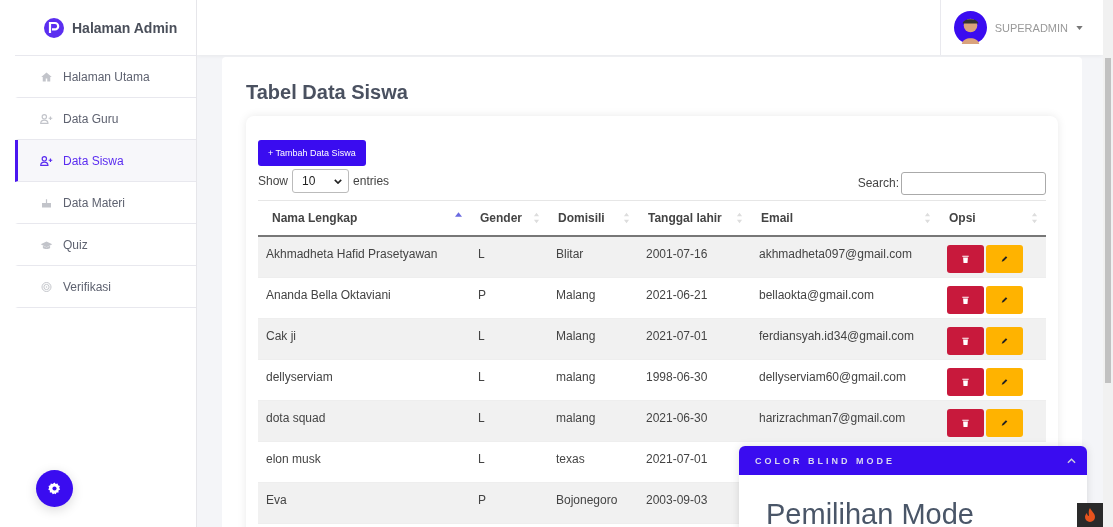  I want to click on settings-button, so click(54, 488).